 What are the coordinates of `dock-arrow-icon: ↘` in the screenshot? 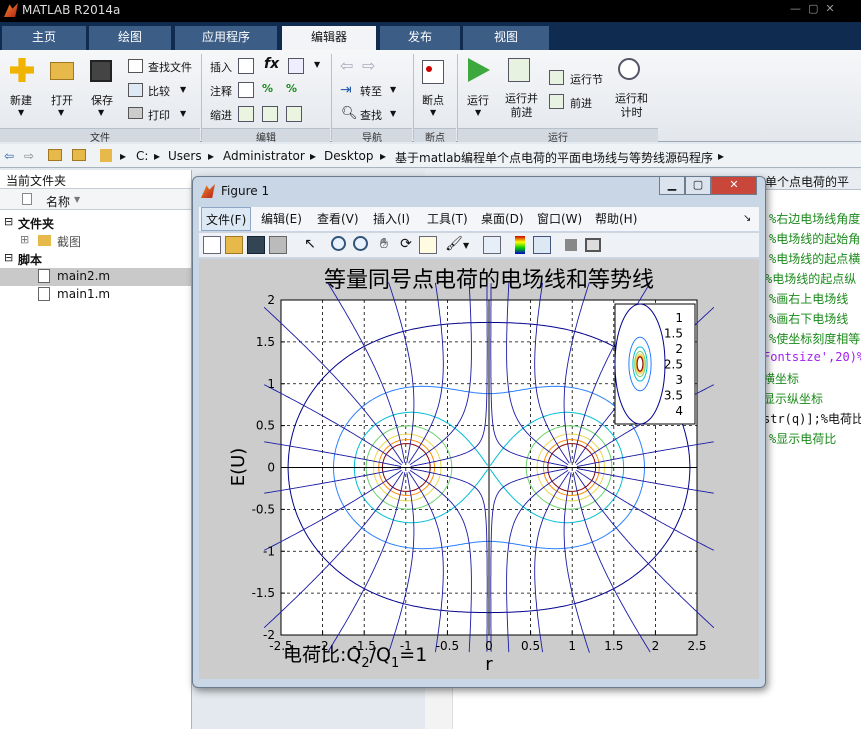 It's located at (747, 219).